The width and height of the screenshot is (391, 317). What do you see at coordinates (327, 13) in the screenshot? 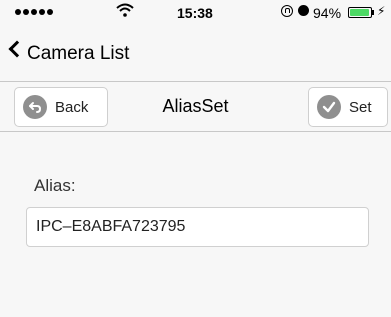
I see `battery-percent: 94%` at bounding box center [327, 13].